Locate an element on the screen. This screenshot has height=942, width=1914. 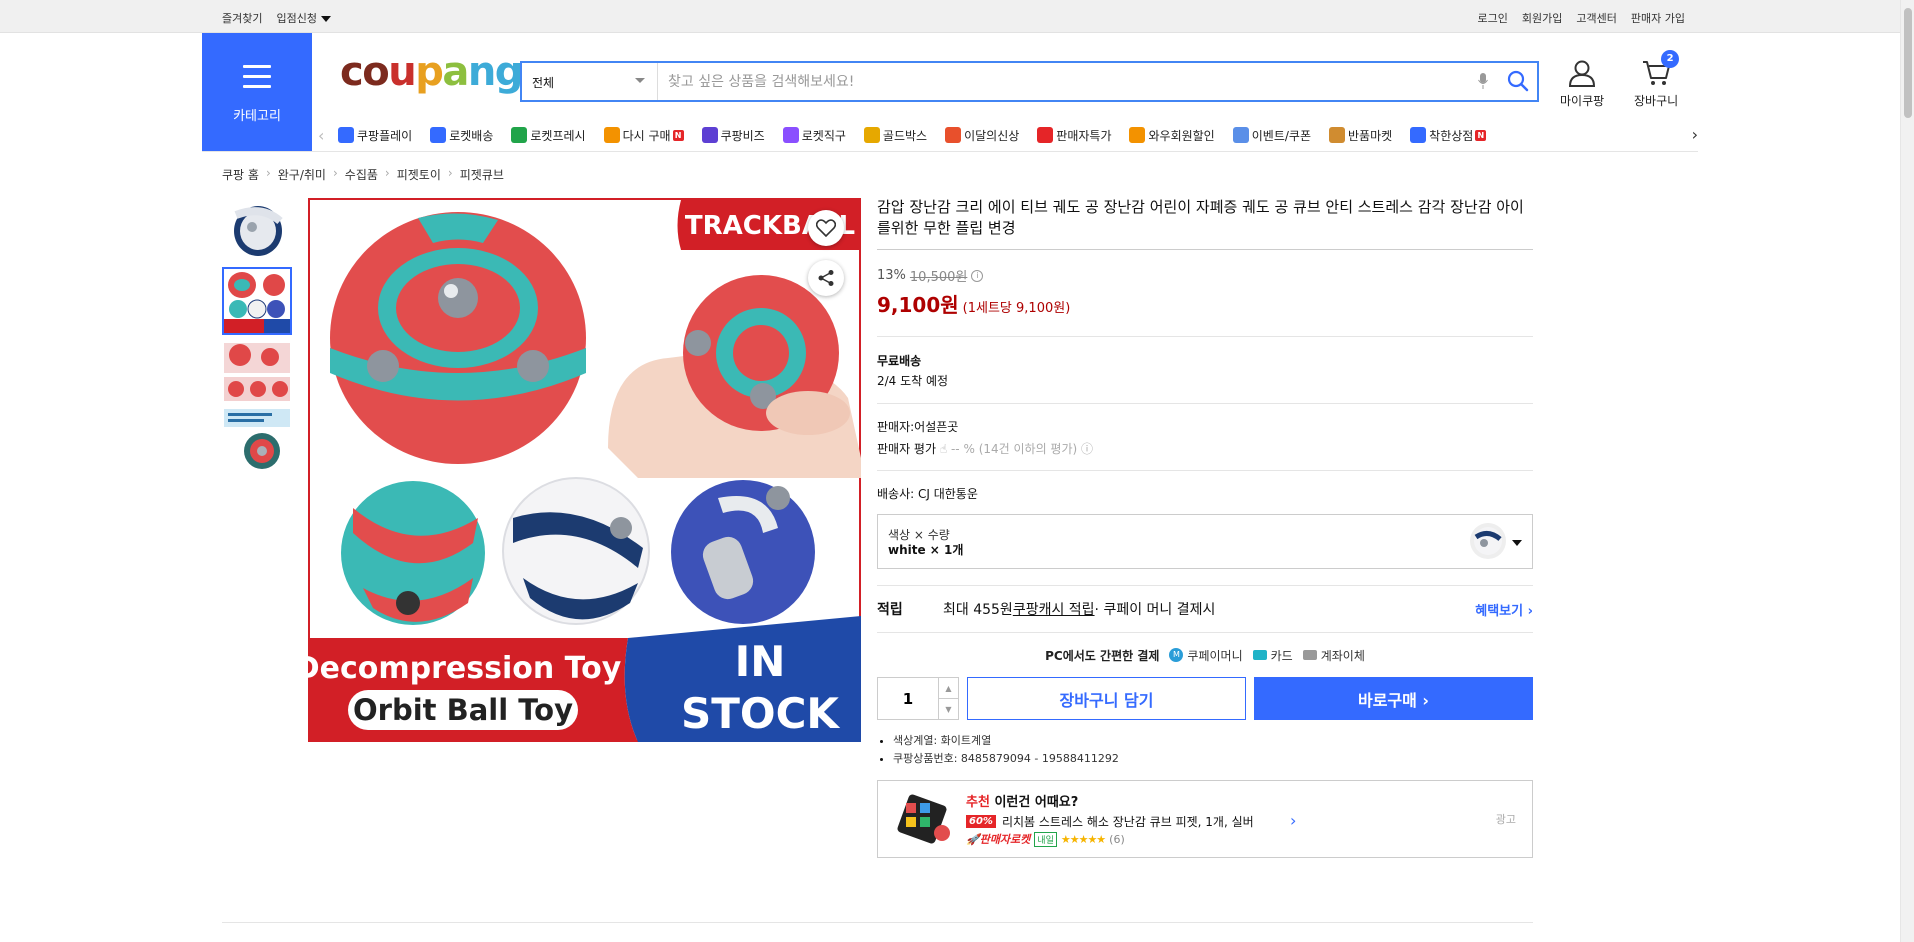
product-thumbnail-image is located at coordinates (257, 441).